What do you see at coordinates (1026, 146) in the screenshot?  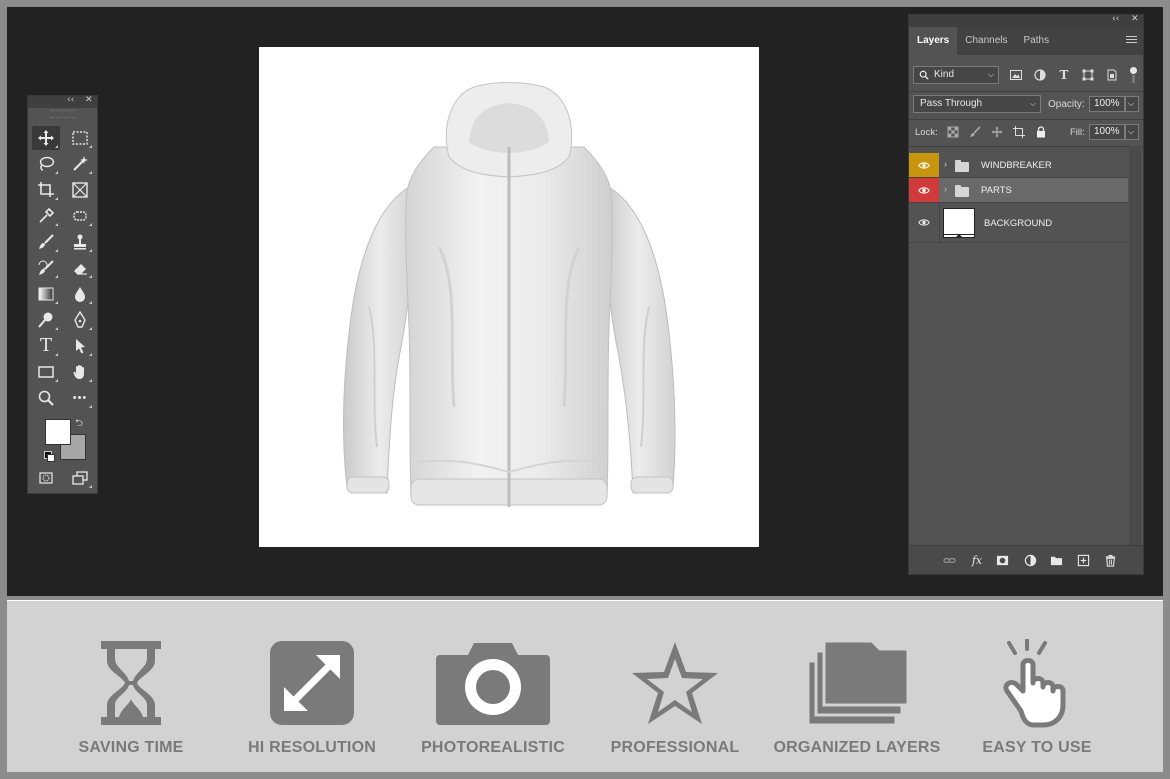 I see `separator` at bounding box center [1026, 146].